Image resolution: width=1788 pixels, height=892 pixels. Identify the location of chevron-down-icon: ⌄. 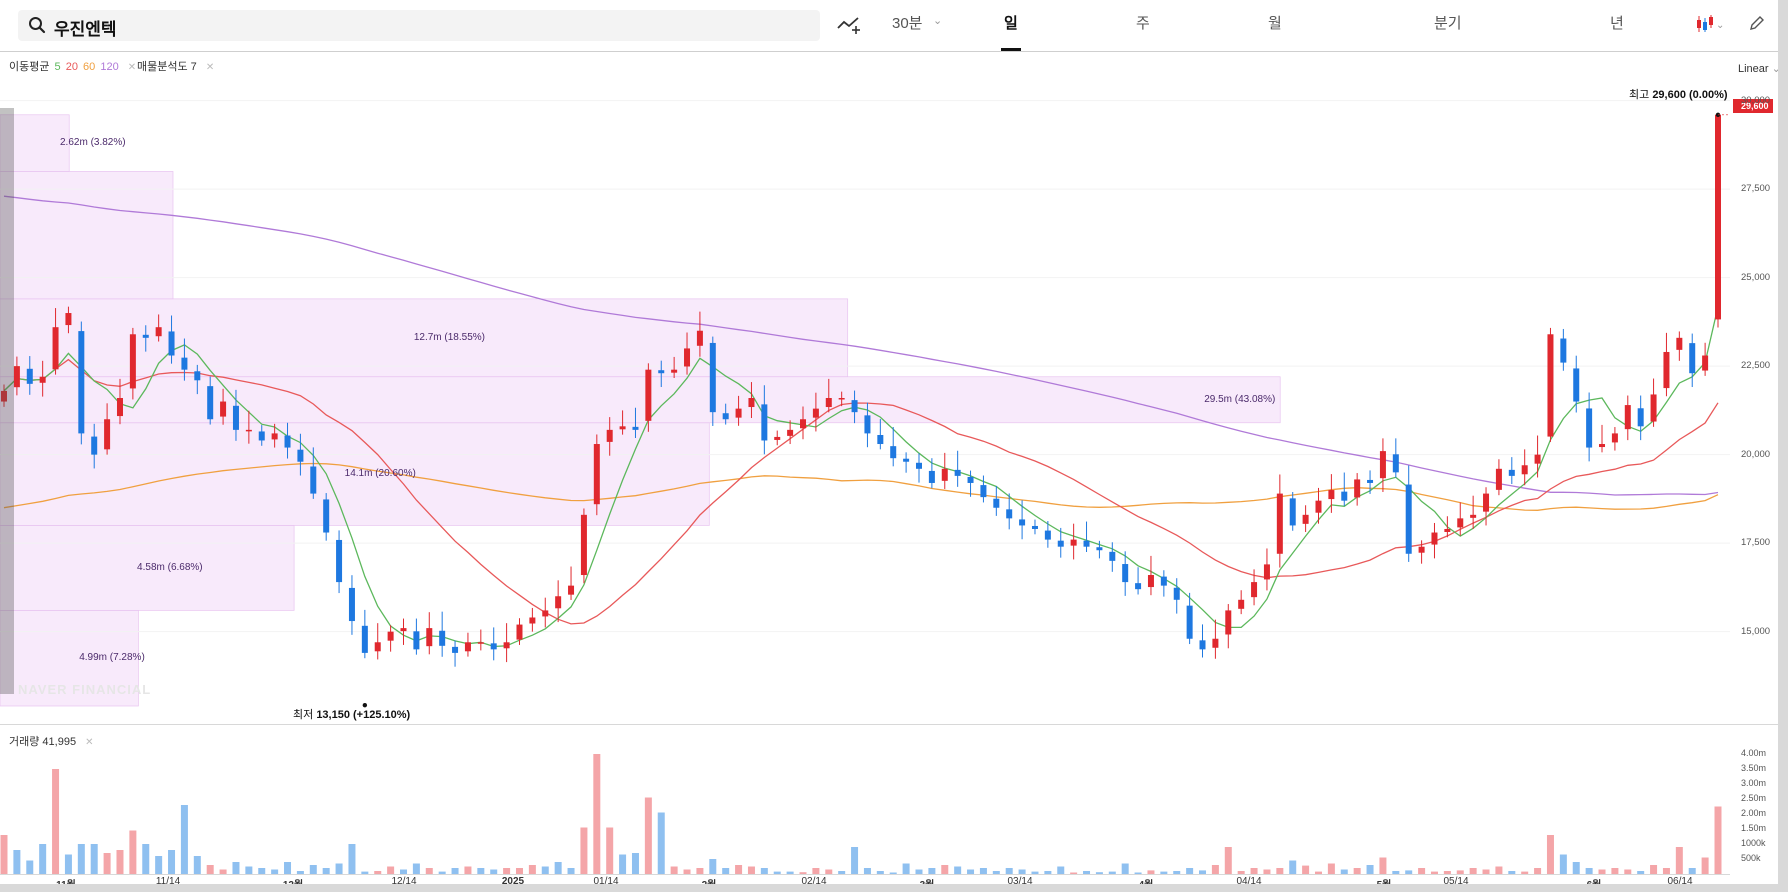
(937, 20).